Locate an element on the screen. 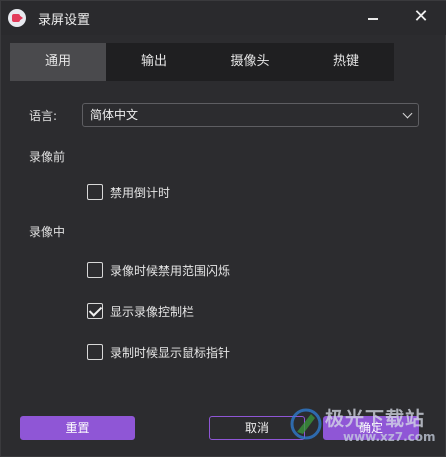  close-button: ✕ is located at coordinates (421, 18).